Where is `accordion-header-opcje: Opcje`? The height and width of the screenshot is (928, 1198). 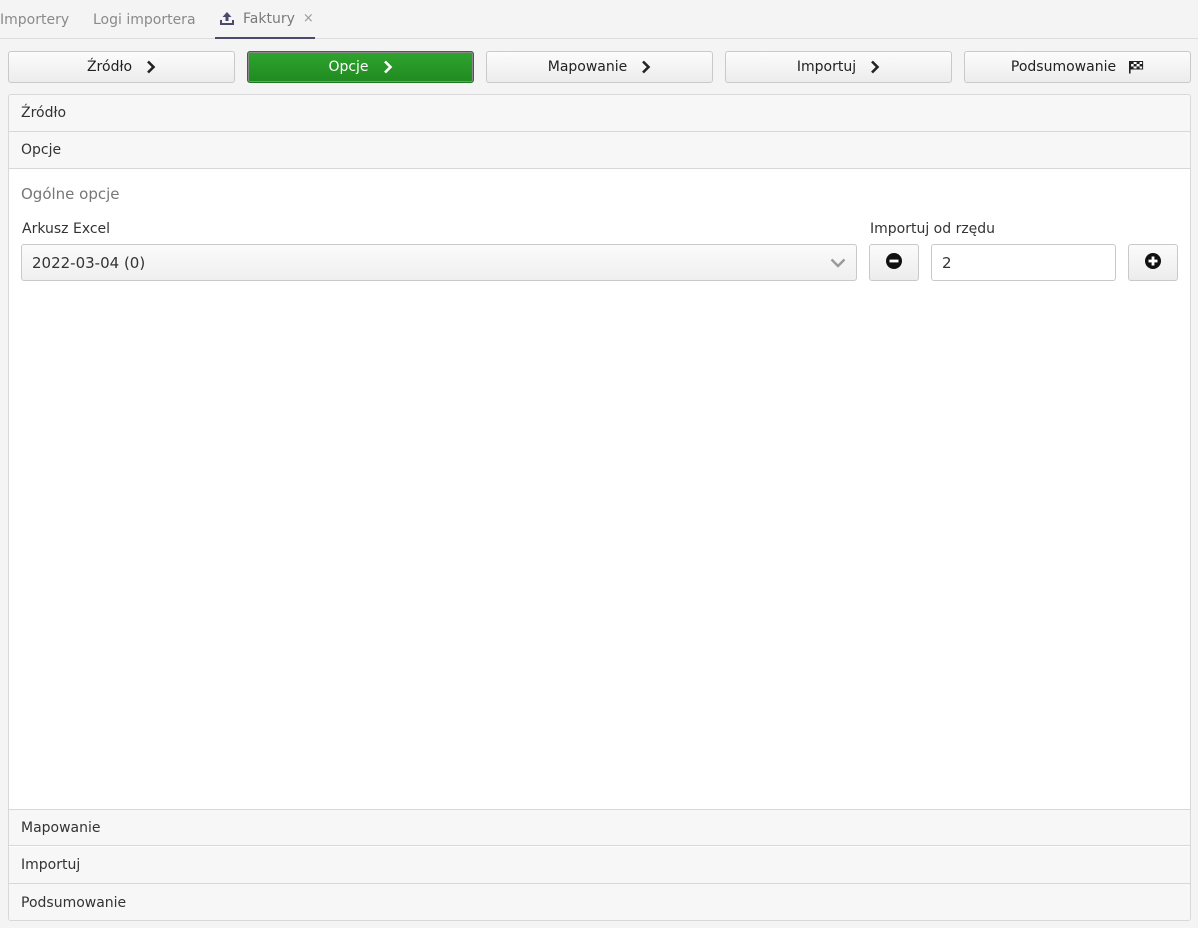
accordion-header-opcje: Opcje is located at coordinates (599, 150).